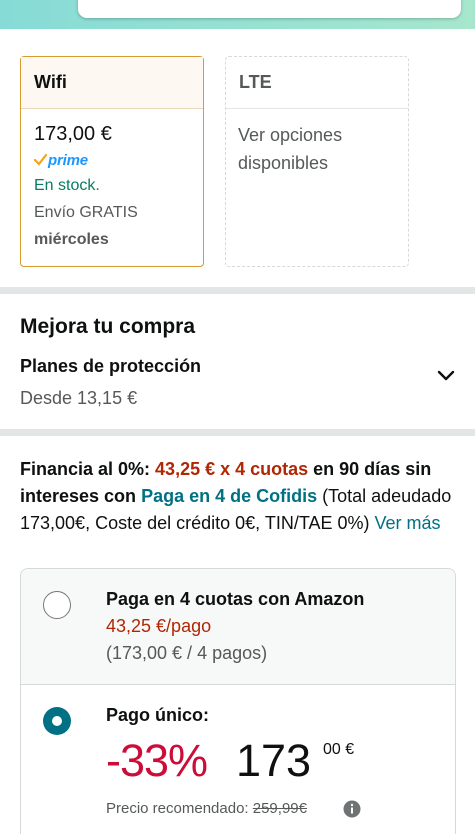  Describe the element at coordinates (68, 160) in the screenshot. I see `prime-label: prime` at that location.